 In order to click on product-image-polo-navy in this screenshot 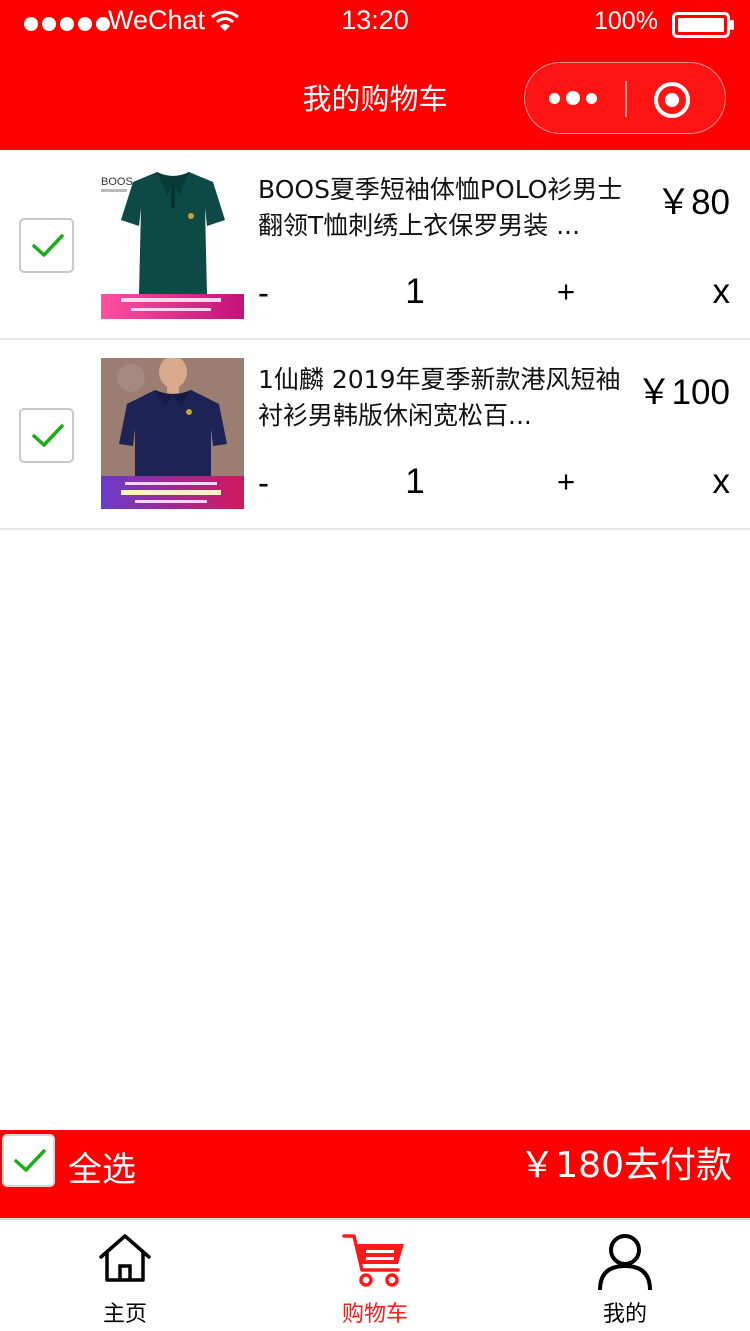, I will do `click(172, 433)`.